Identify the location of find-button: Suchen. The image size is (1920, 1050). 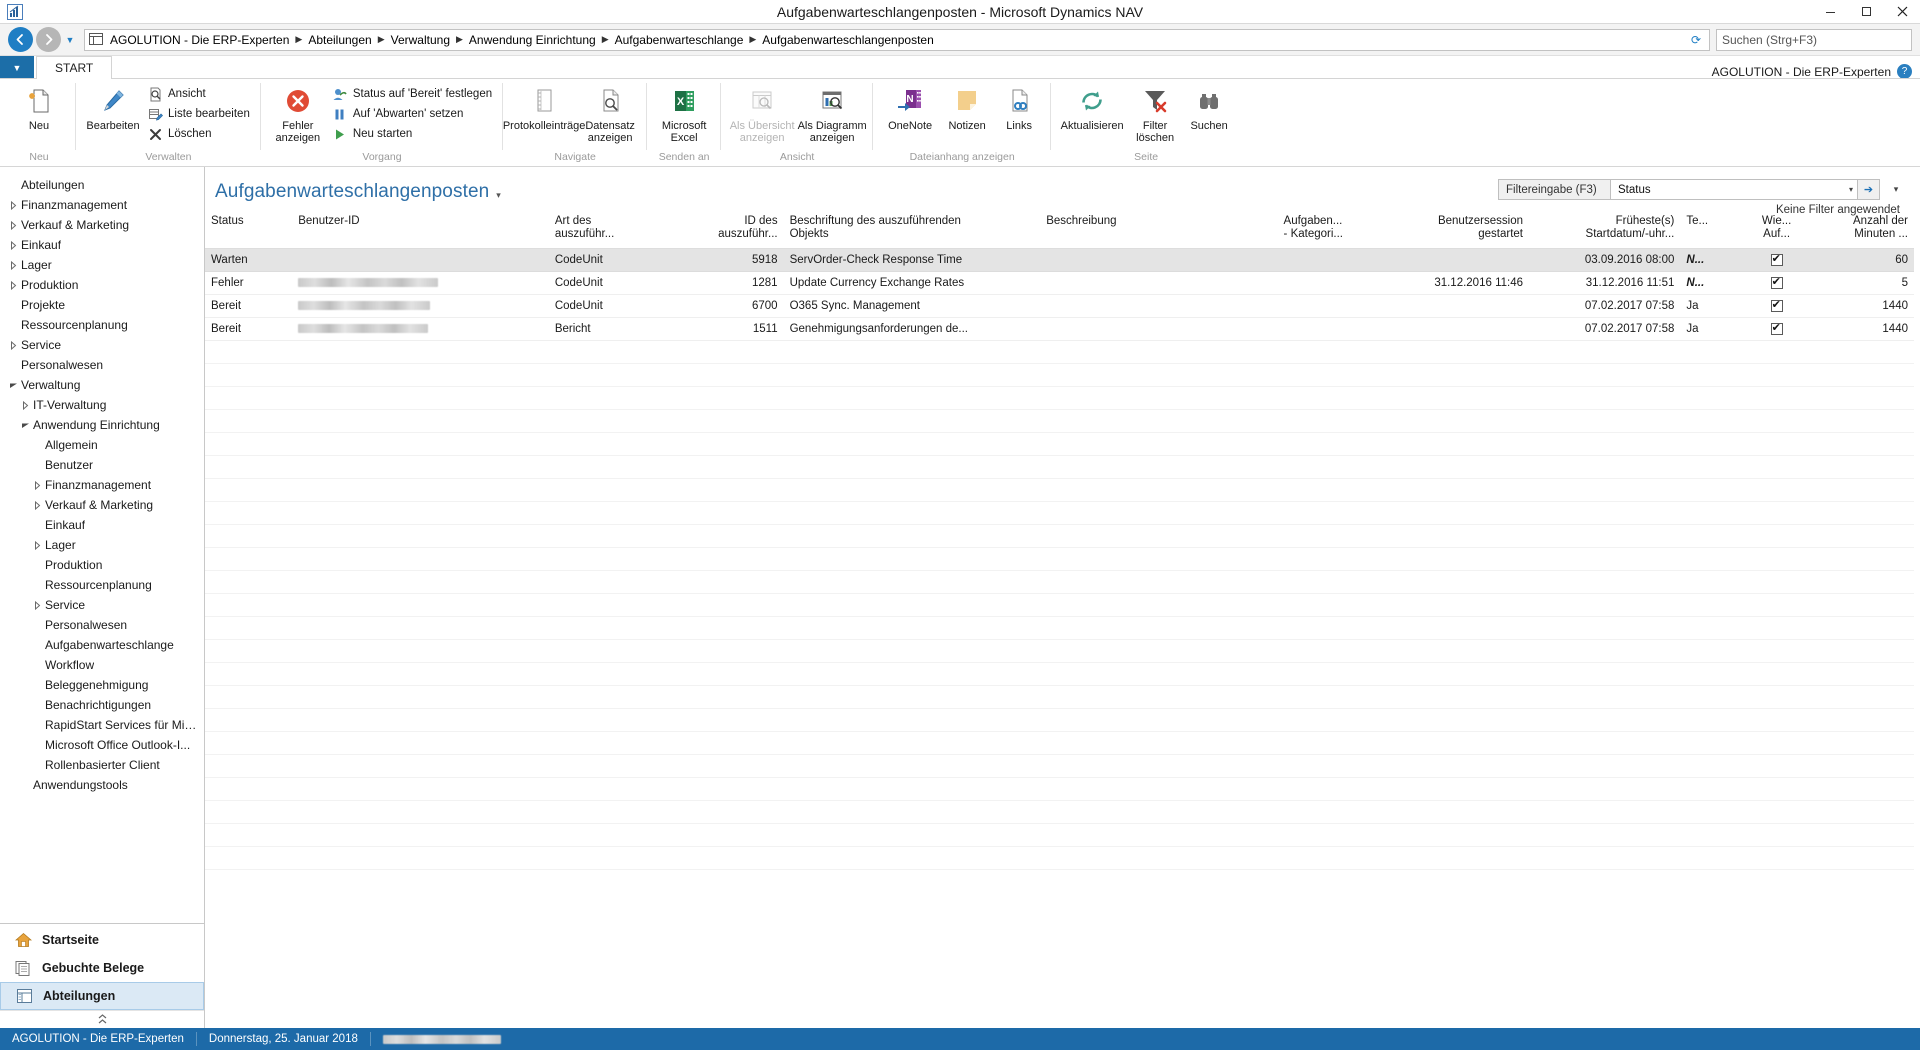
(1209, 107).